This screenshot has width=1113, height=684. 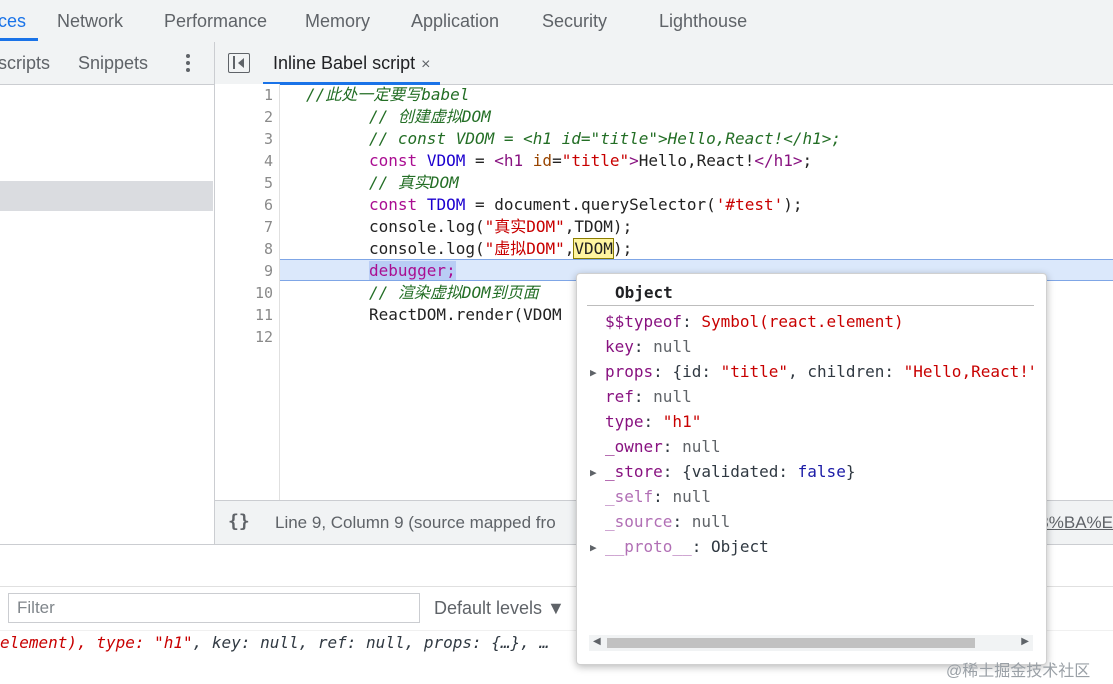 What do you see at coordinates (648, 396) in the screenshot?
I see `property-row: ref: null` at bounding box center [648, 396].